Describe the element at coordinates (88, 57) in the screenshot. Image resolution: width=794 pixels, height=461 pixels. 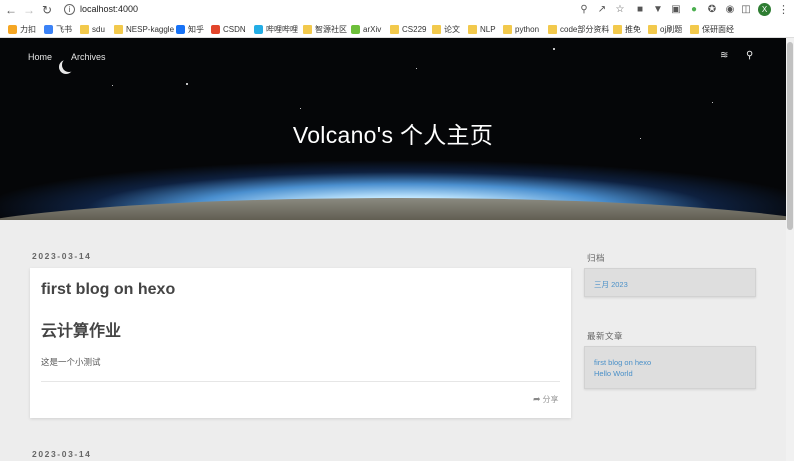
I see `nav-archives-link: Archives` at that location.